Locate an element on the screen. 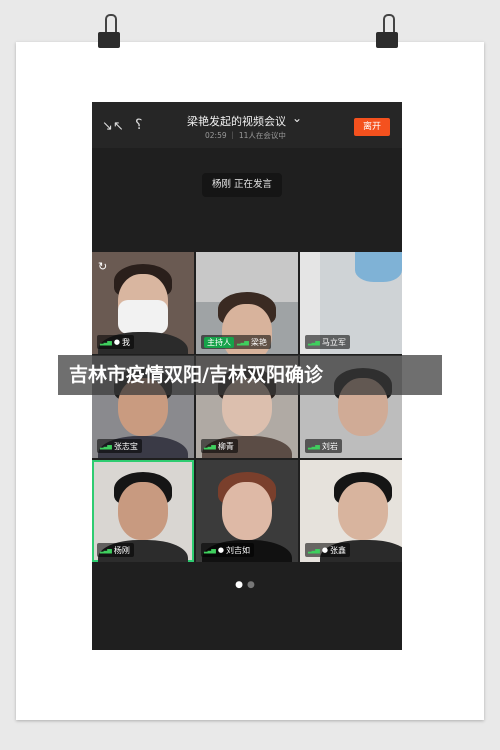 This screenshot has width=500, height=750. participant-label: ▂▃▅ 刘岩 is located at coordinates (323, 446).